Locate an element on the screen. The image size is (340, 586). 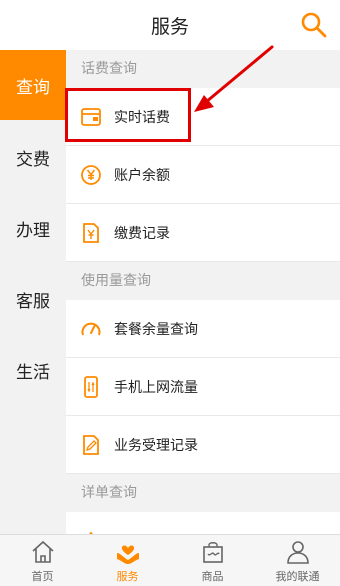
tab-service: 服务 is located at coordinates (127, 560).